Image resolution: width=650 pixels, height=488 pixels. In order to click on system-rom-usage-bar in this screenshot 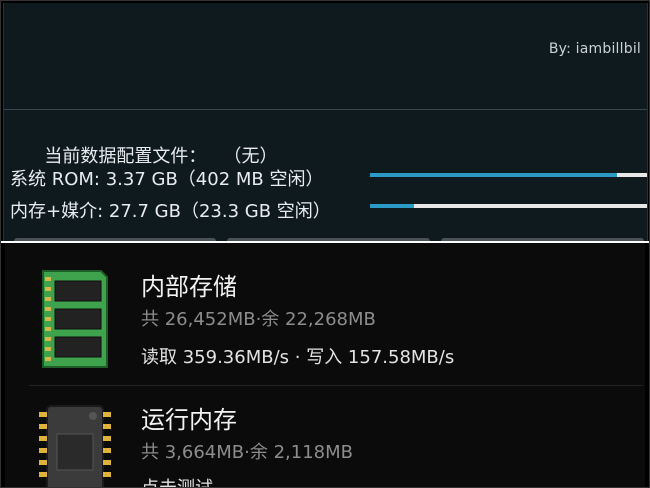, I will do `click(508, 175)`.